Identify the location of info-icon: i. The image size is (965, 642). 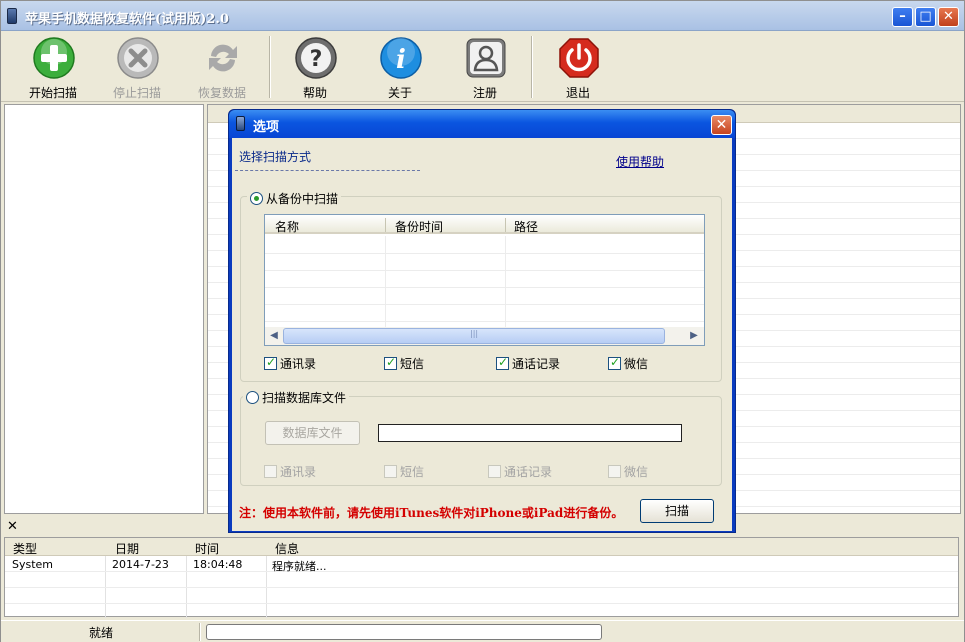
(401, 58).